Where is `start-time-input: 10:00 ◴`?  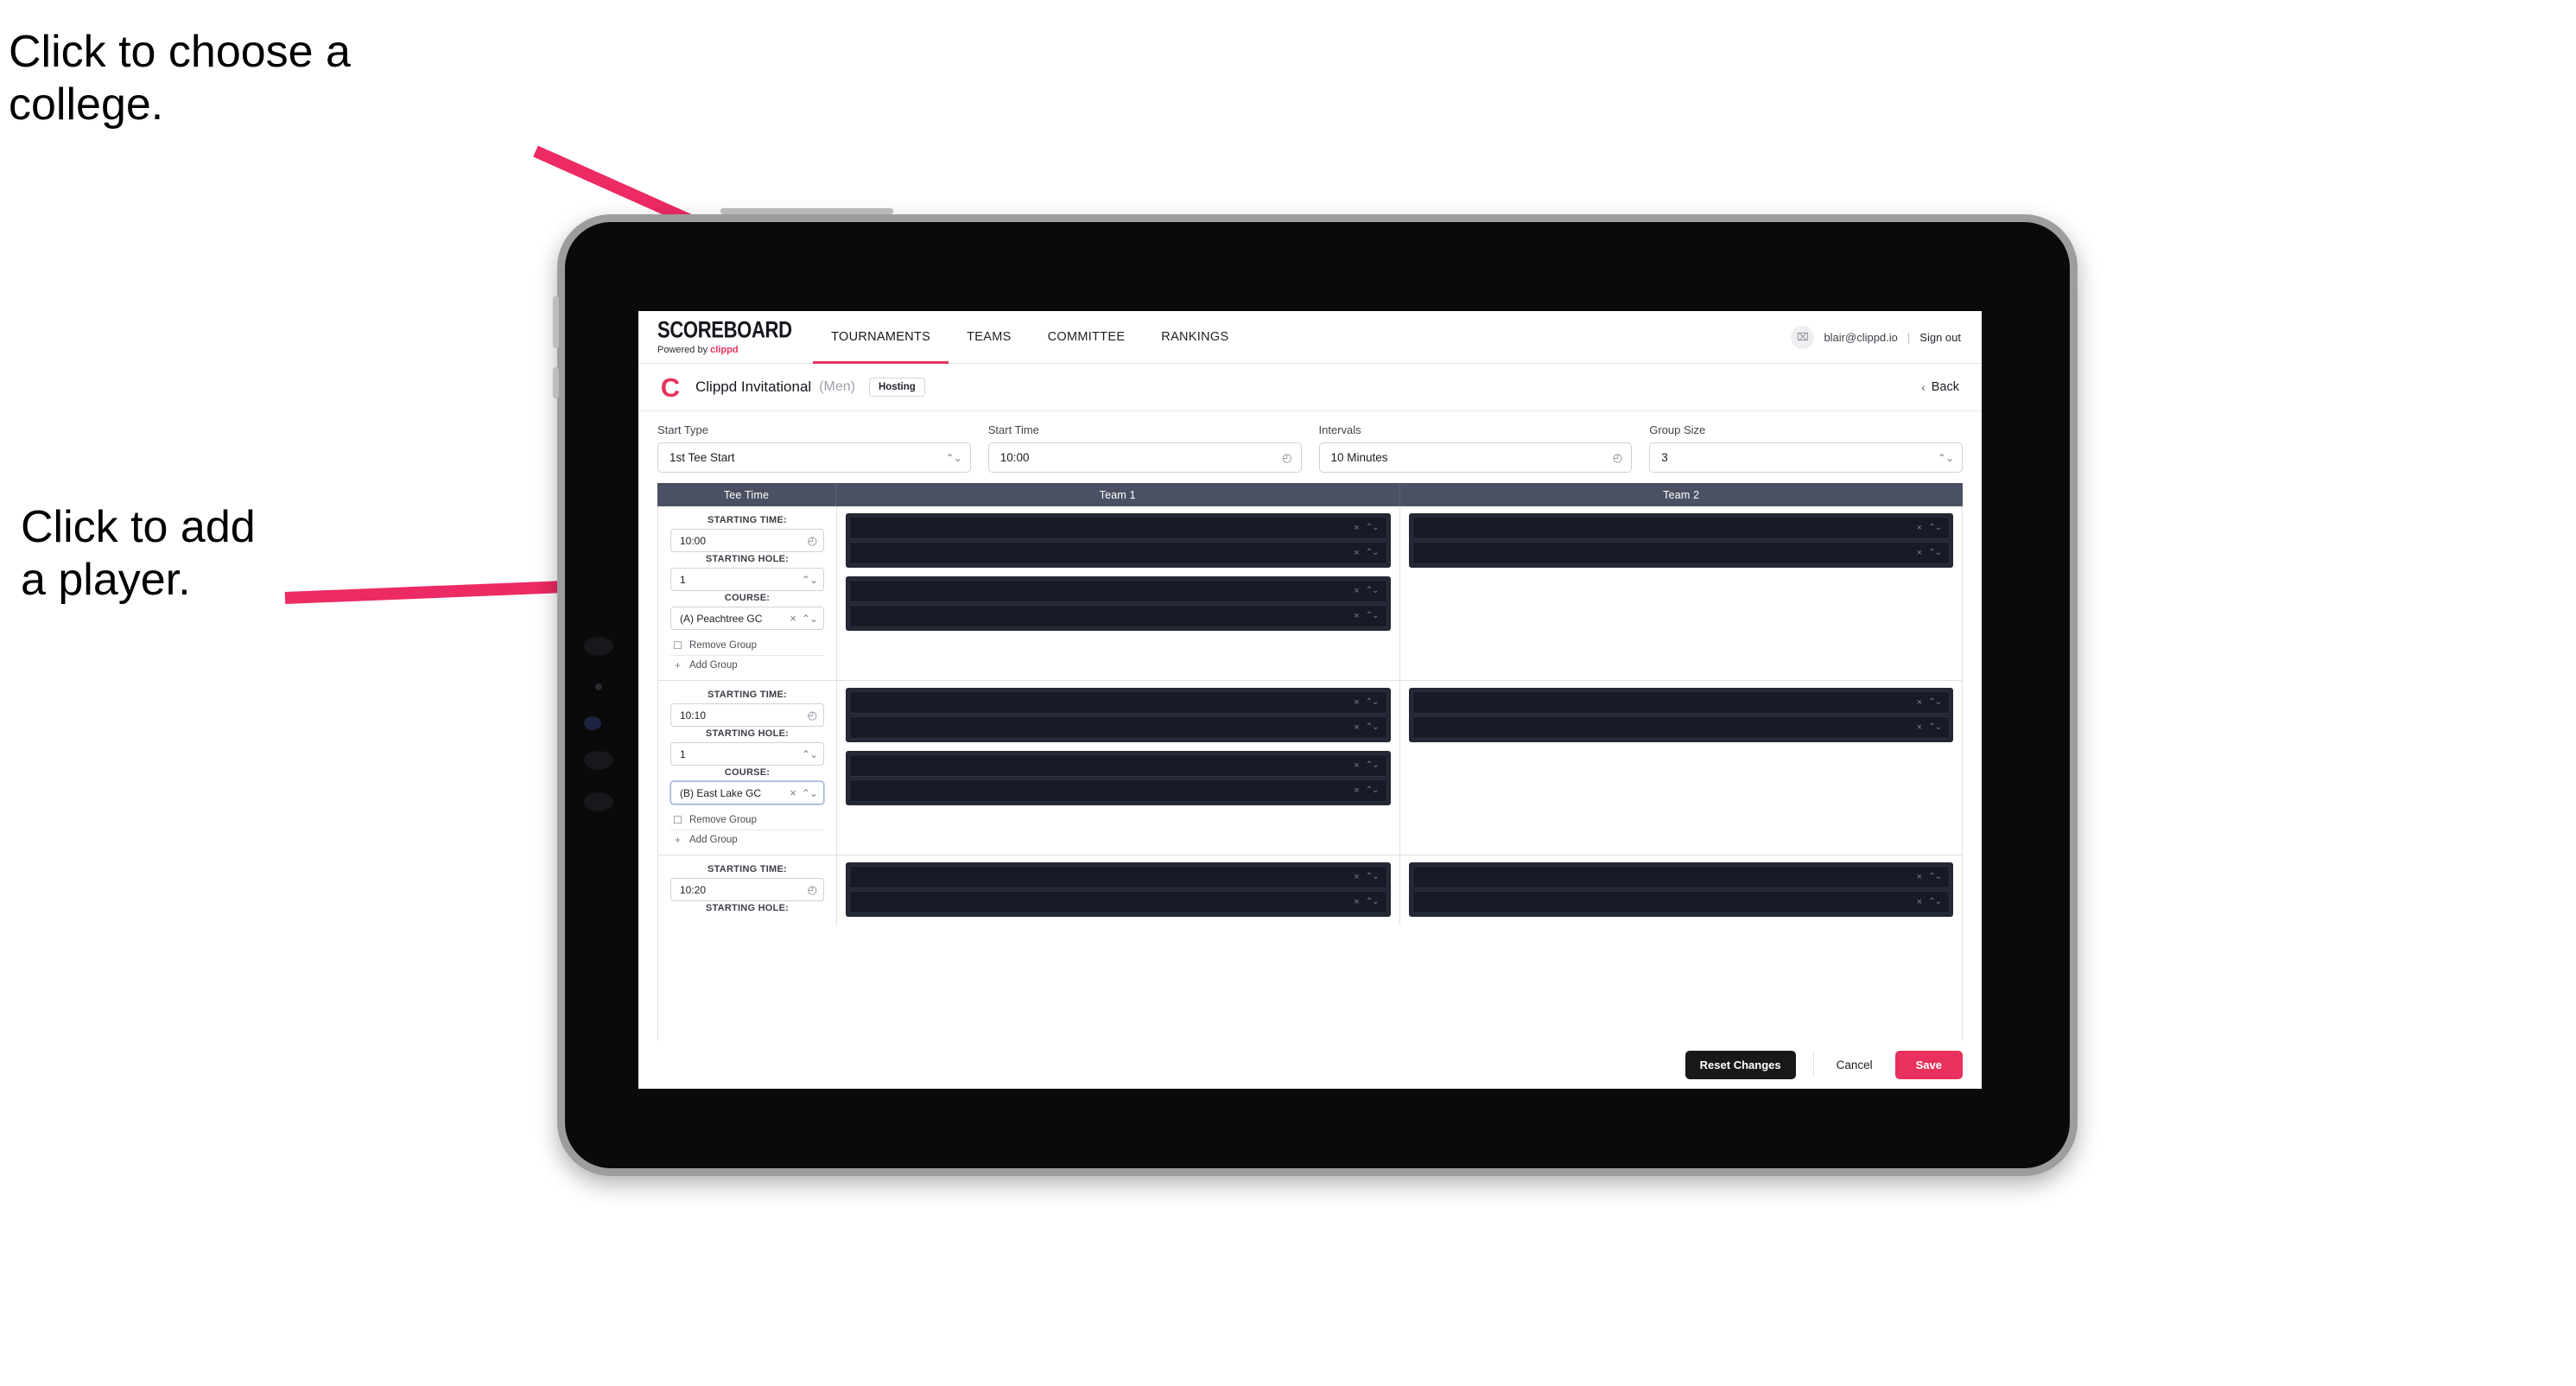 start-time-input: 10:00 ◴ is located at coordinates (1144, 457).